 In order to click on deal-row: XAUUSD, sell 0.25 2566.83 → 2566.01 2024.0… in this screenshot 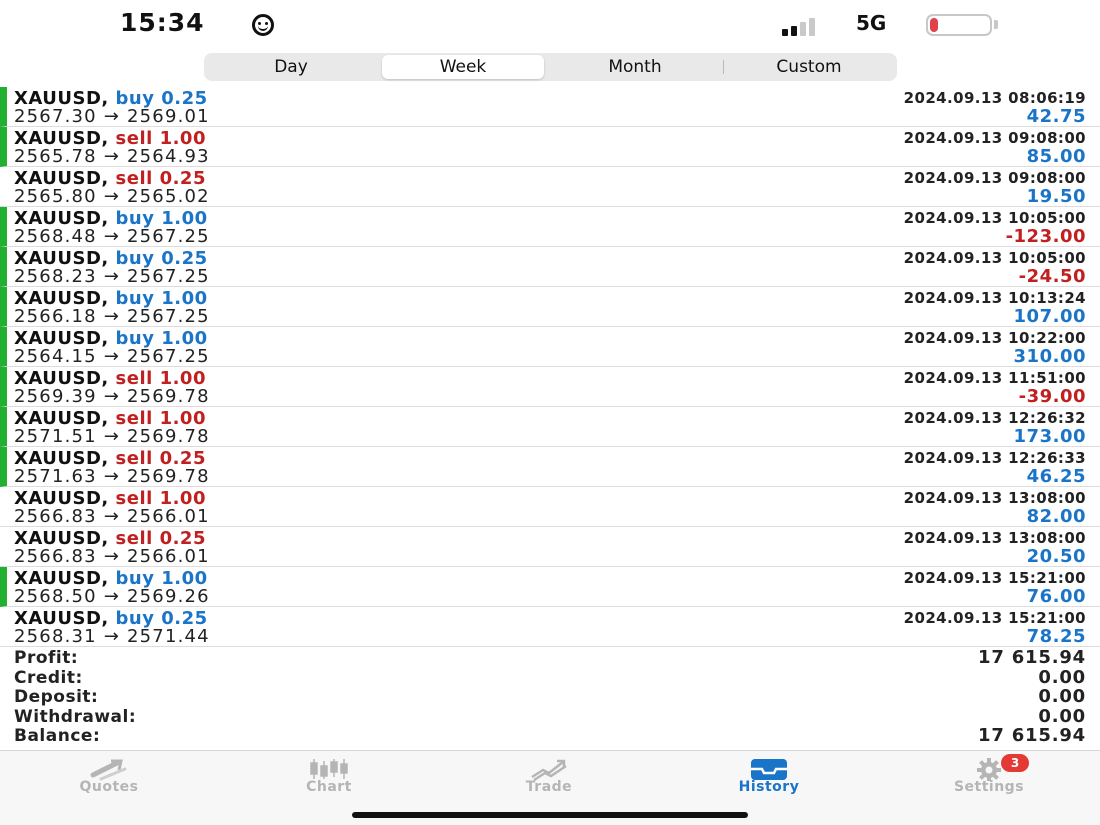, I will do `click(550, 547)`.